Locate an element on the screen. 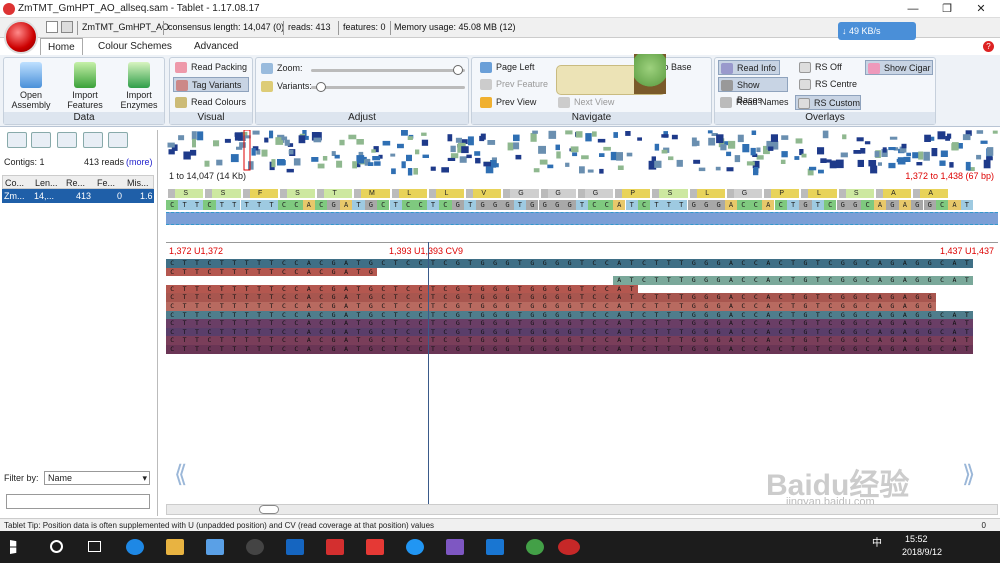 This screenshot has width=1000, height=563. prev-feature-button: Prev Feature is located at coordinates (513, 84).